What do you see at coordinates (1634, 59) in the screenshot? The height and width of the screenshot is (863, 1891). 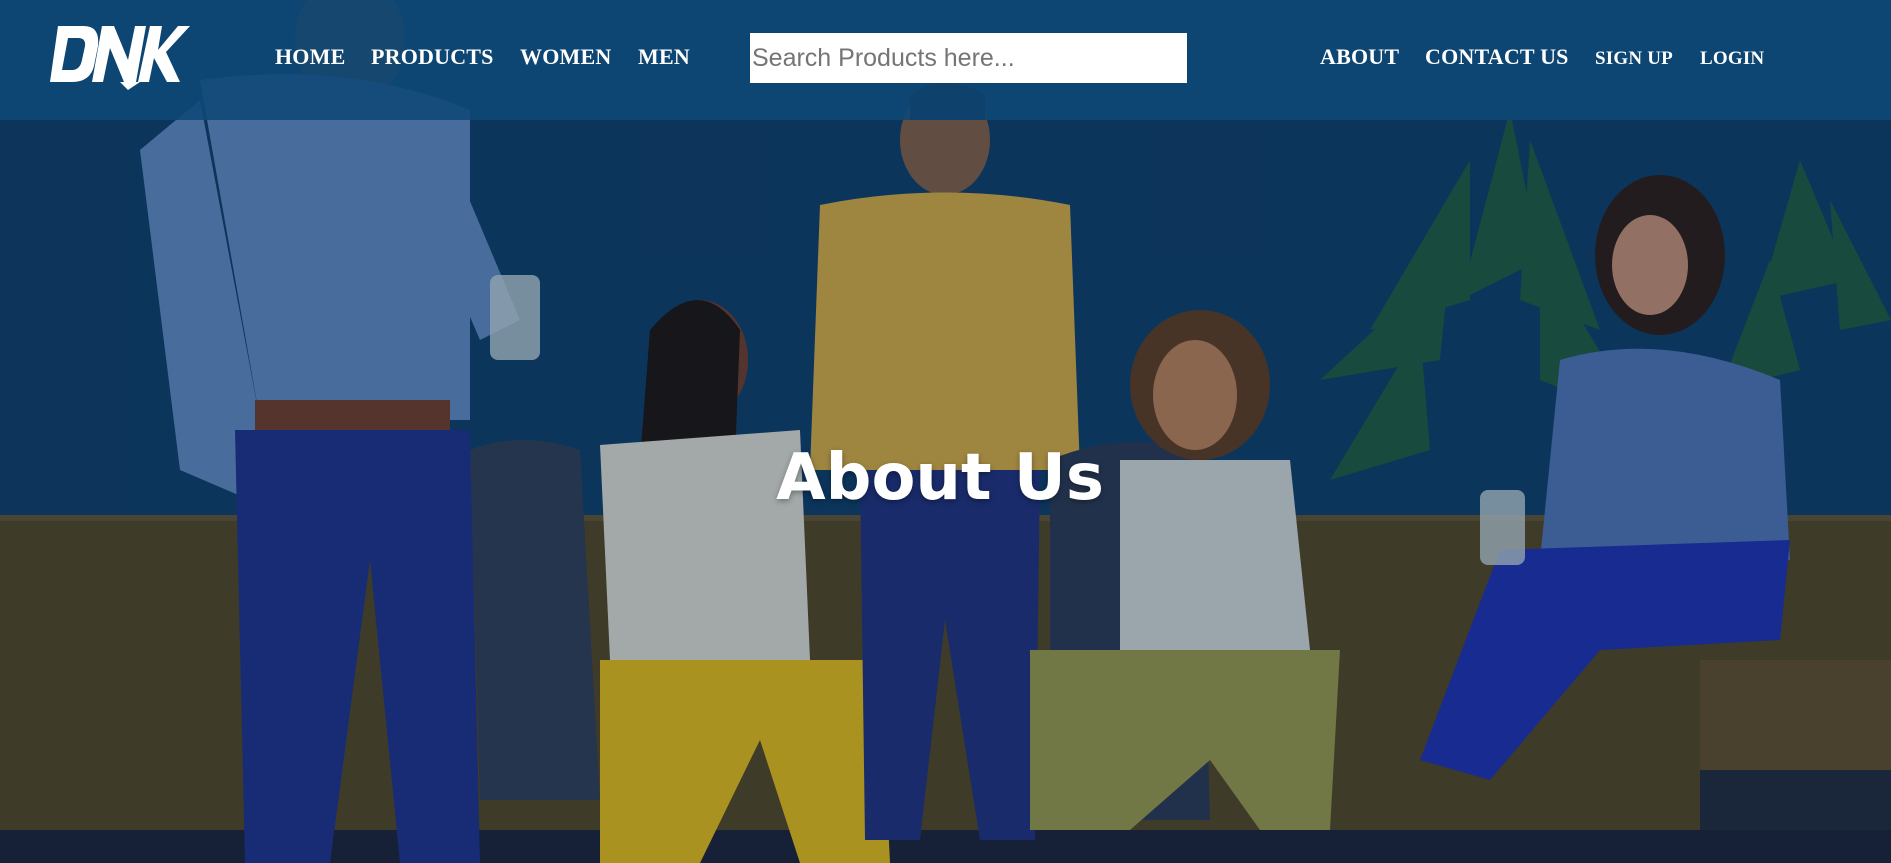 I see `nav-sign-up-link: SIGN UP` at bounding box center [1634, 59].